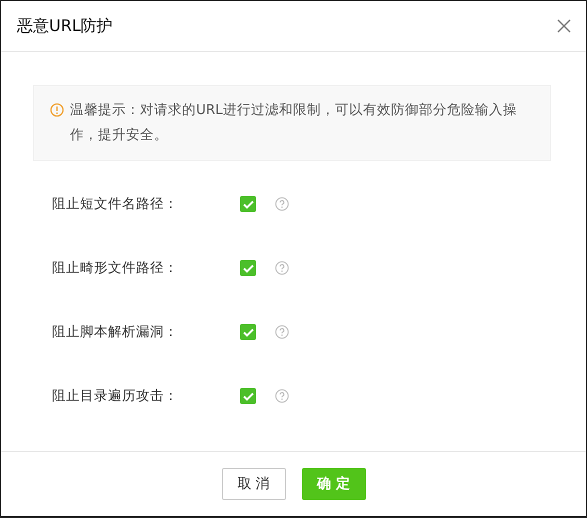 This screenshot has width=587, height=518. Describe the element at coordinates (65, 26) in the screenshot. I see `dialog-title: 恶意URL防护` at that location.